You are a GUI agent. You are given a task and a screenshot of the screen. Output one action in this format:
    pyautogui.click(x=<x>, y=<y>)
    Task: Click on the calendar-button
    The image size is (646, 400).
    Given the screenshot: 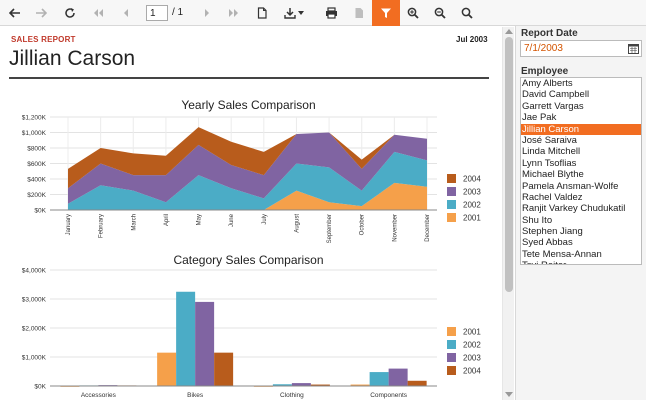 What is the action you would take?
    pyautogui.click(x=633, y=48)
    